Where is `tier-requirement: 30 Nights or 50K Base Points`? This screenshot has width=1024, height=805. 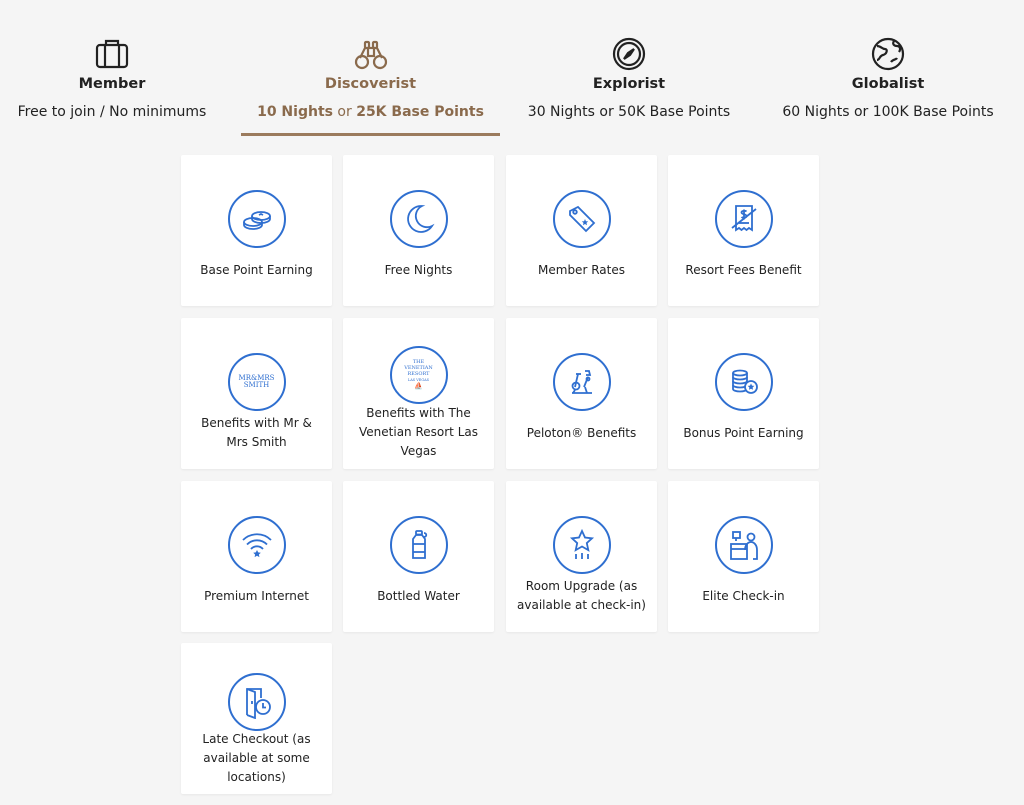 tier-requirement: 30 Nights or 50K Base Points is located at coordinates (629, 112).